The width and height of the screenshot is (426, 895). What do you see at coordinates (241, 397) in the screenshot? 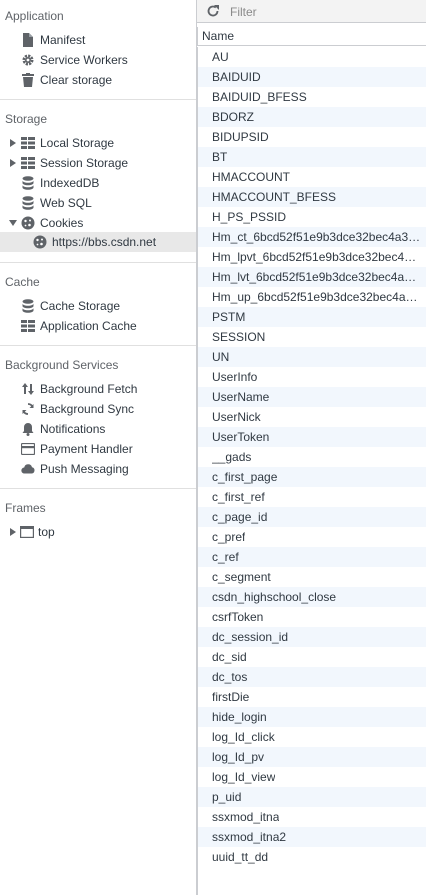
I see `cookie-name-cell: UserName` at bounding box center [241, 397].